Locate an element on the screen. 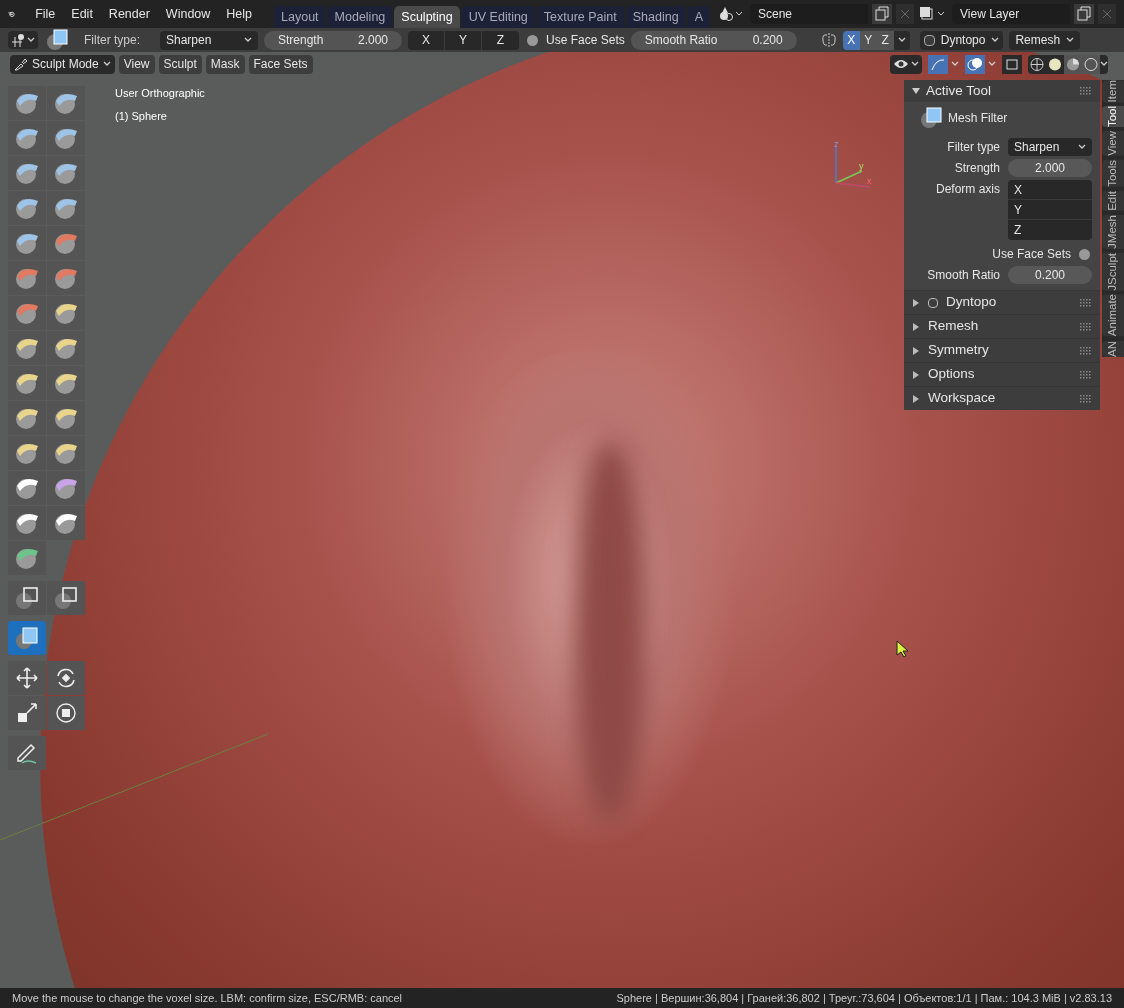 The image size is (1124, 1008). overlay-button is located at coordinates (980, 64).